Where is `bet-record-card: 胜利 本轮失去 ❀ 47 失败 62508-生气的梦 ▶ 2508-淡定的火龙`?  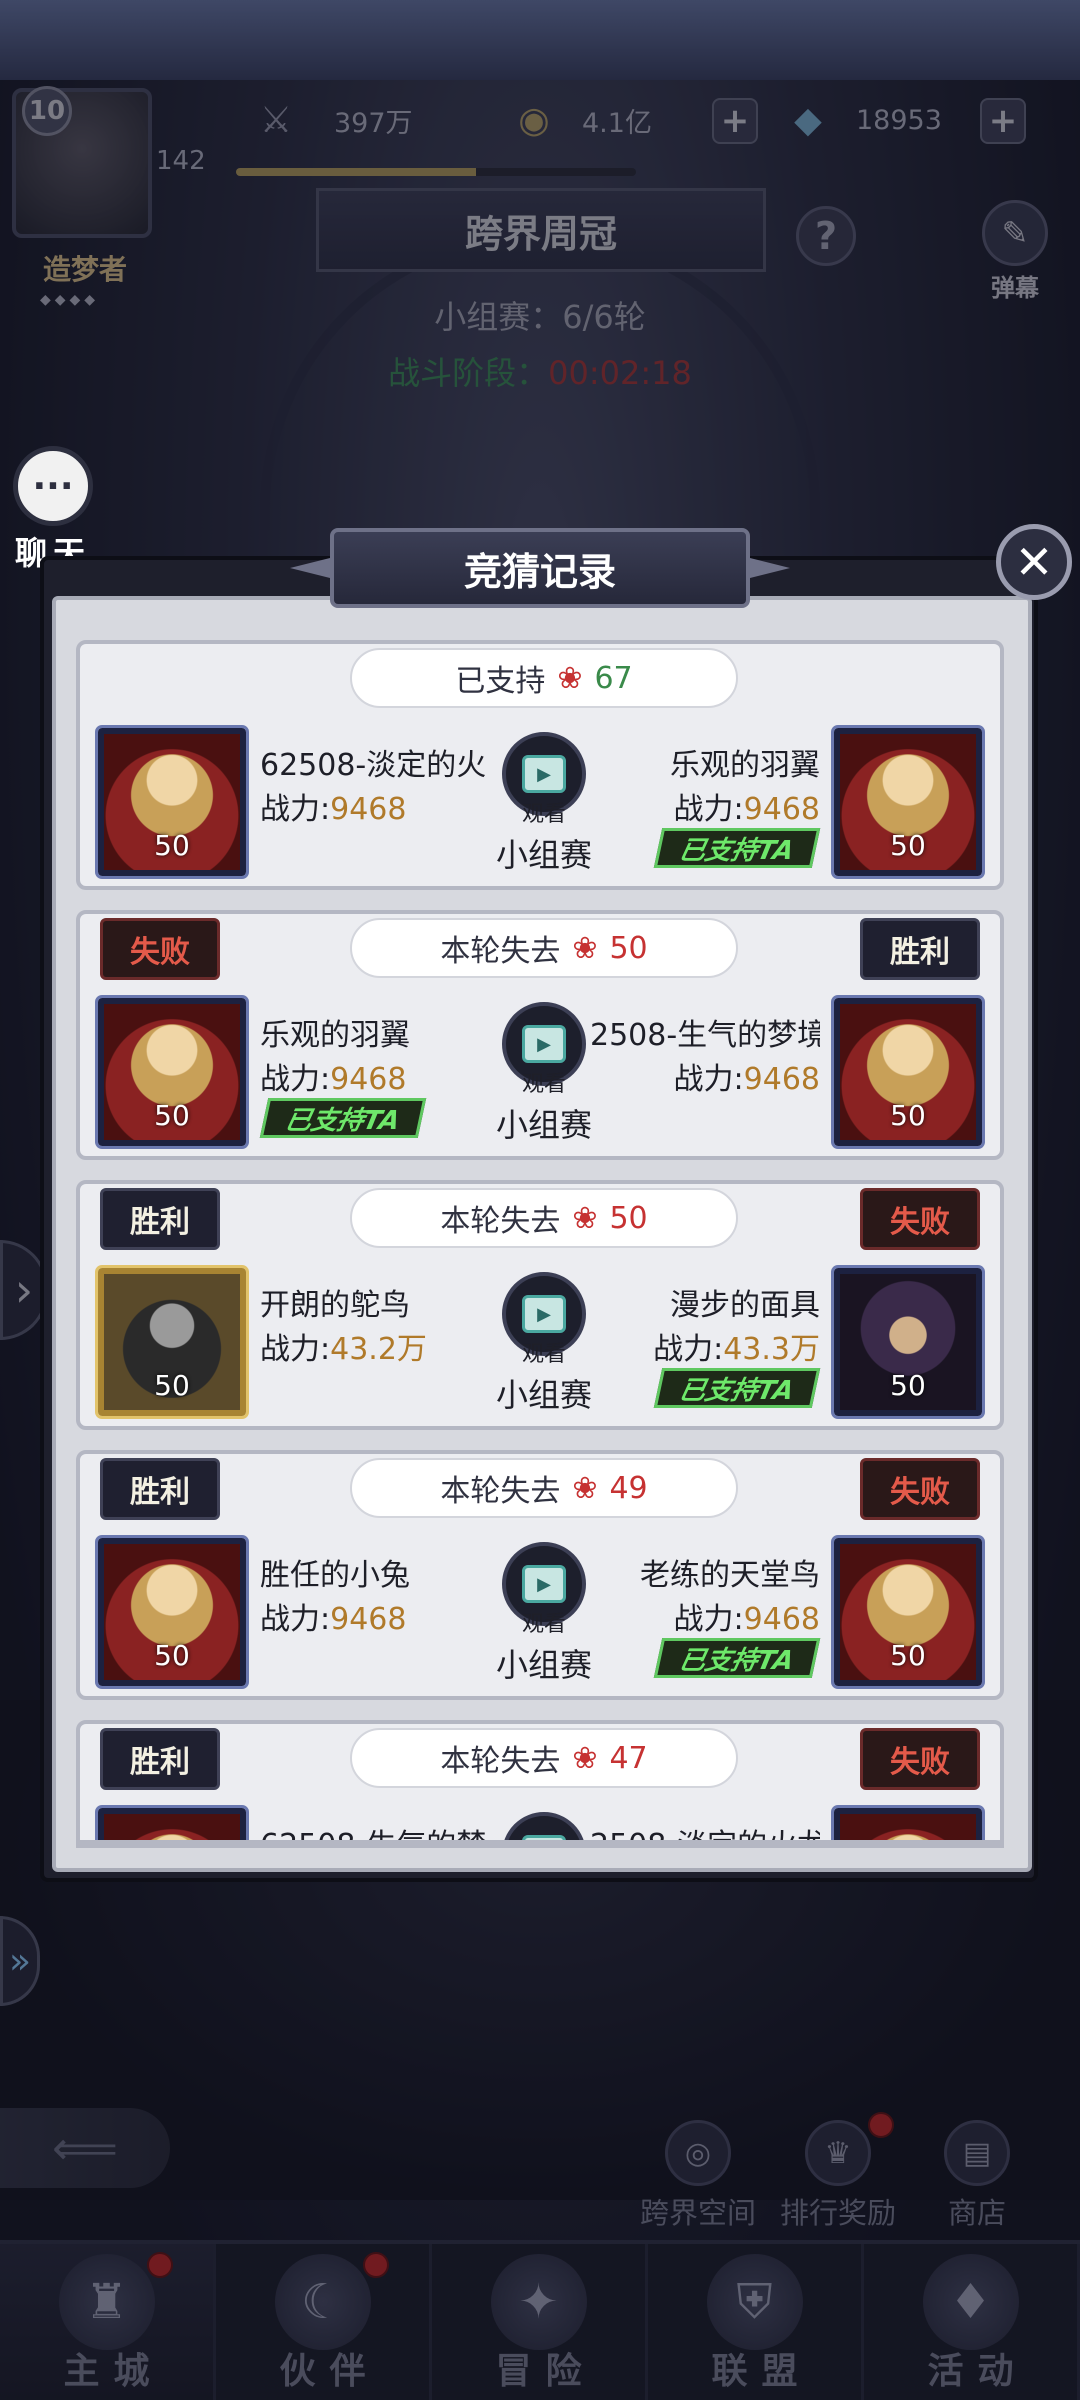 bet-record-card: 胜利 本轮失去 ❀ 47 失败 62508-生气的梦 ▶ 2508-淡定的火龙 is located at coordinates (540, 1784).